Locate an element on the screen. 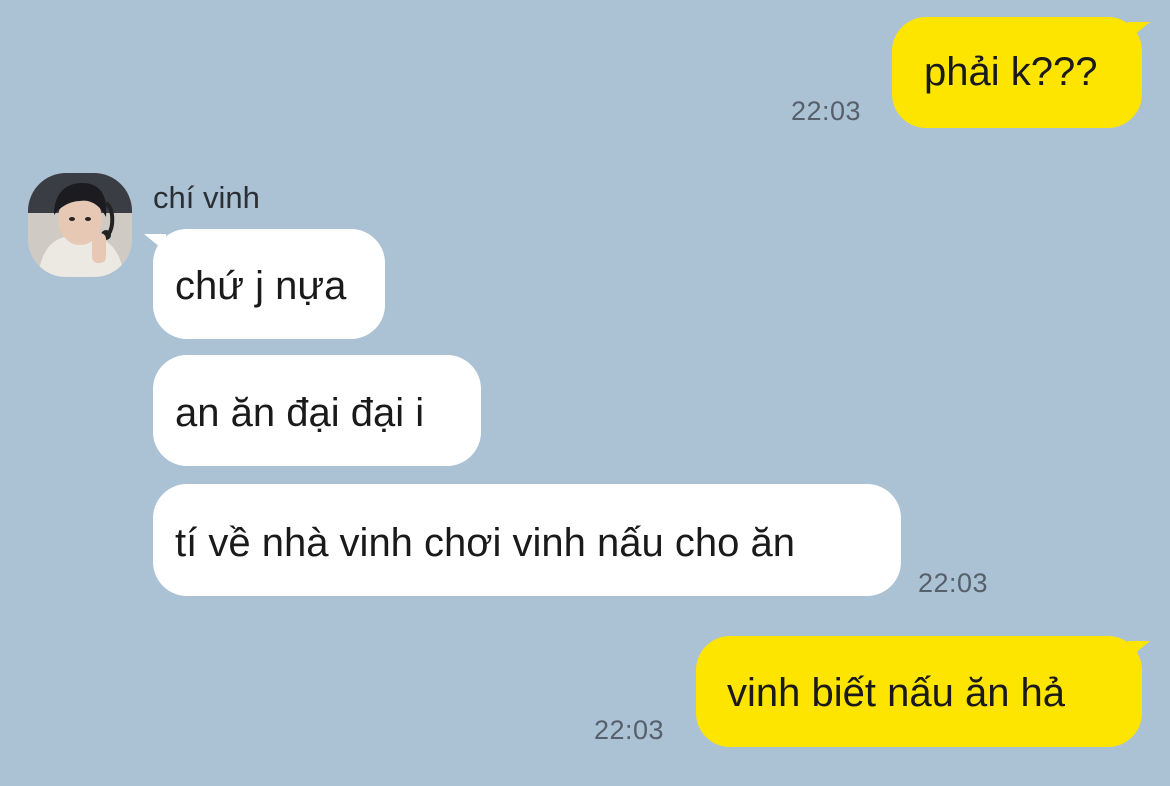  message-text: vinh biết nấu ăn hả is located at coordinates (896, 693).